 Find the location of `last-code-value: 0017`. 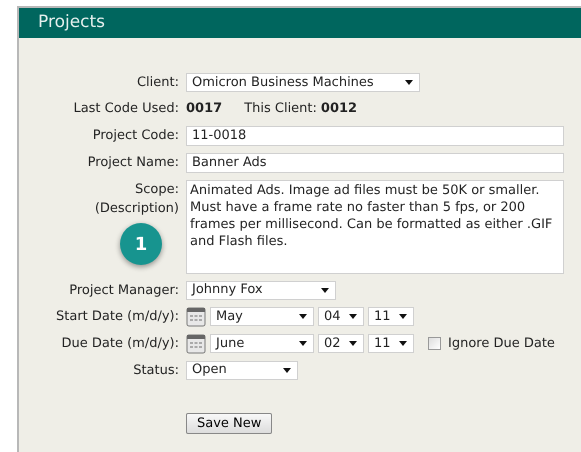

last-code-value: 0017 is located at coordinates (204, 109).